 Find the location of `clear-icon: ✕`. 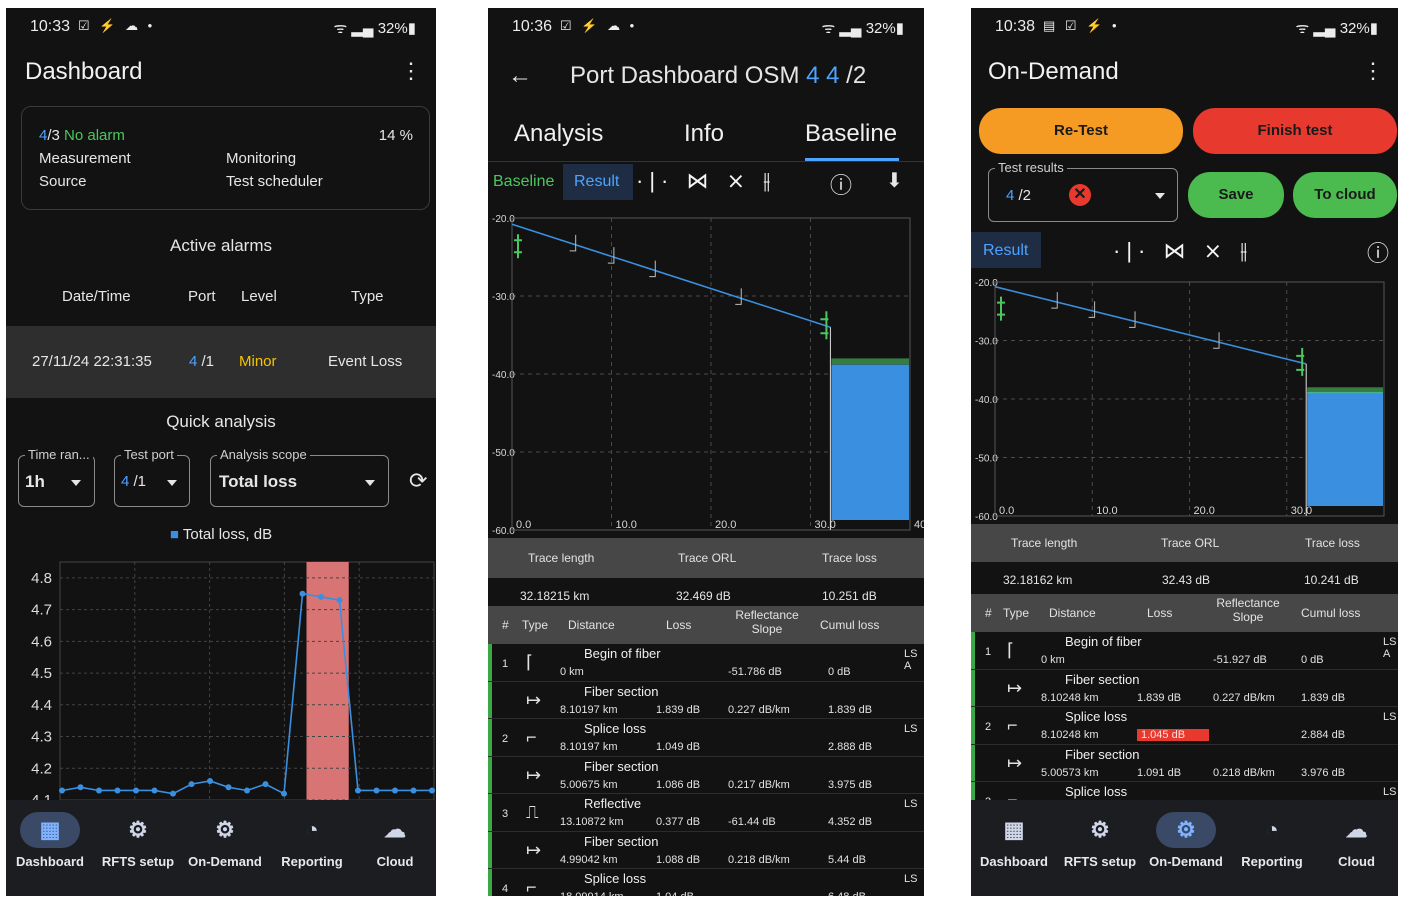

clear-icon: ✕ is located at coordinates (1080, 195).